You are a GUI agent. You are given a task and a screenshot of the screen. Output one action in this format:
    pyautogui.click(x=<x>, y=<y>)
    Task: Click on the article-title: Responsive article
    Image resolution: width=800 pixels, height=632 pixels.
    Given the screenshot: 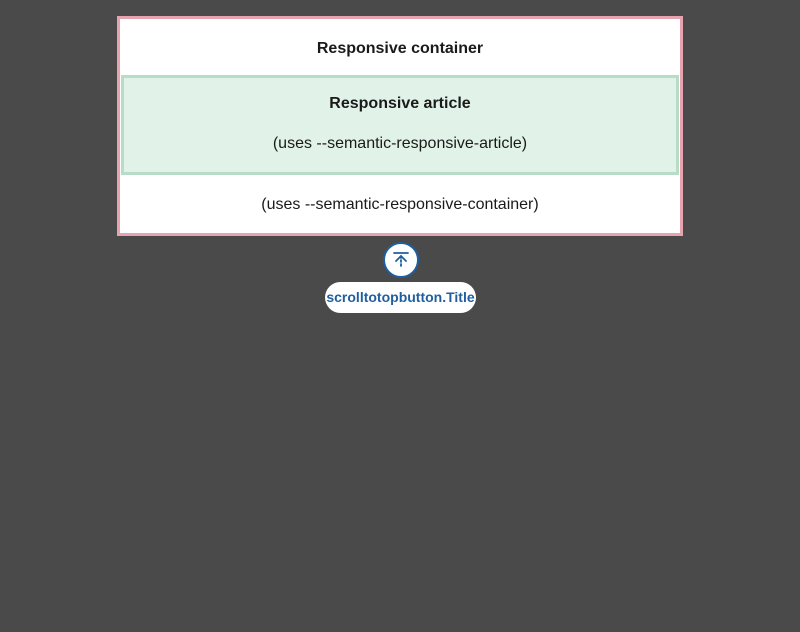 What is the action you would take?
    pyautogui.click(x=400, y=103)
    